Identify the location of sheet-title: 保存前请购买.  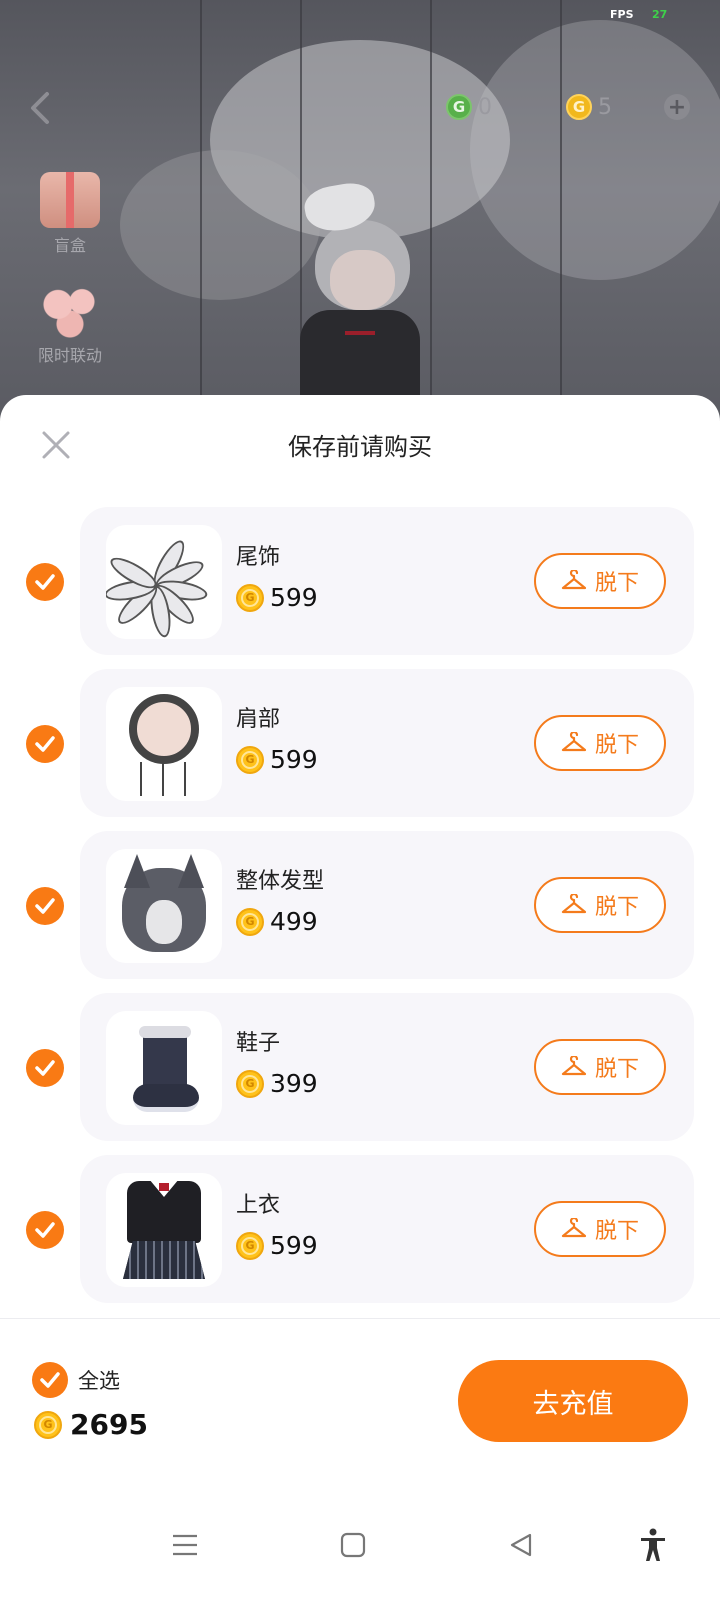
(360, 447).